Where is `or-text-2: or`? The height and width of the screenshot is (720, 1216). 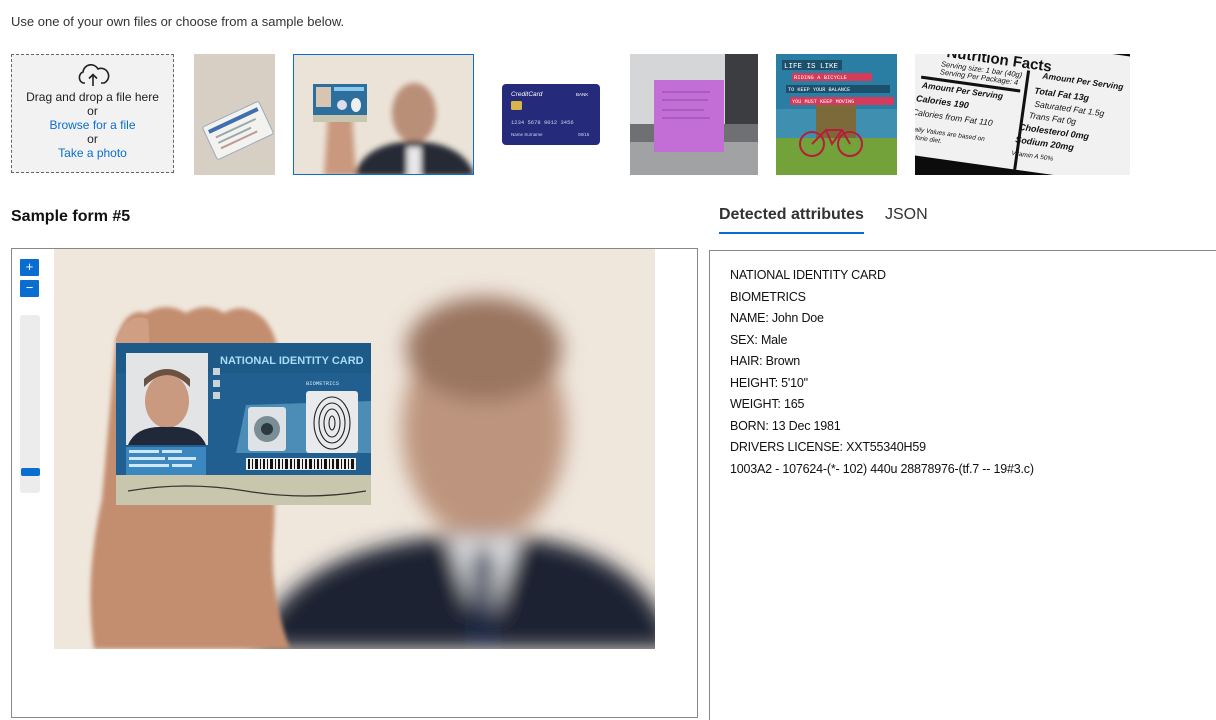
or-text-2: or is located at coordinates (92, 139).